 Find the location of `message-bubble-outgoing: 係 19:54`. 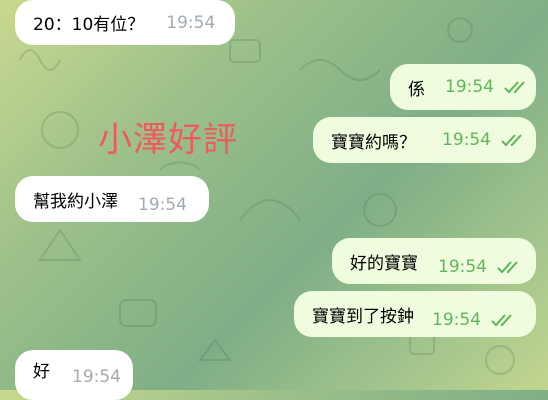

message-bubble-outgoing: 係 19:54 is located at coordinates (463, 87).